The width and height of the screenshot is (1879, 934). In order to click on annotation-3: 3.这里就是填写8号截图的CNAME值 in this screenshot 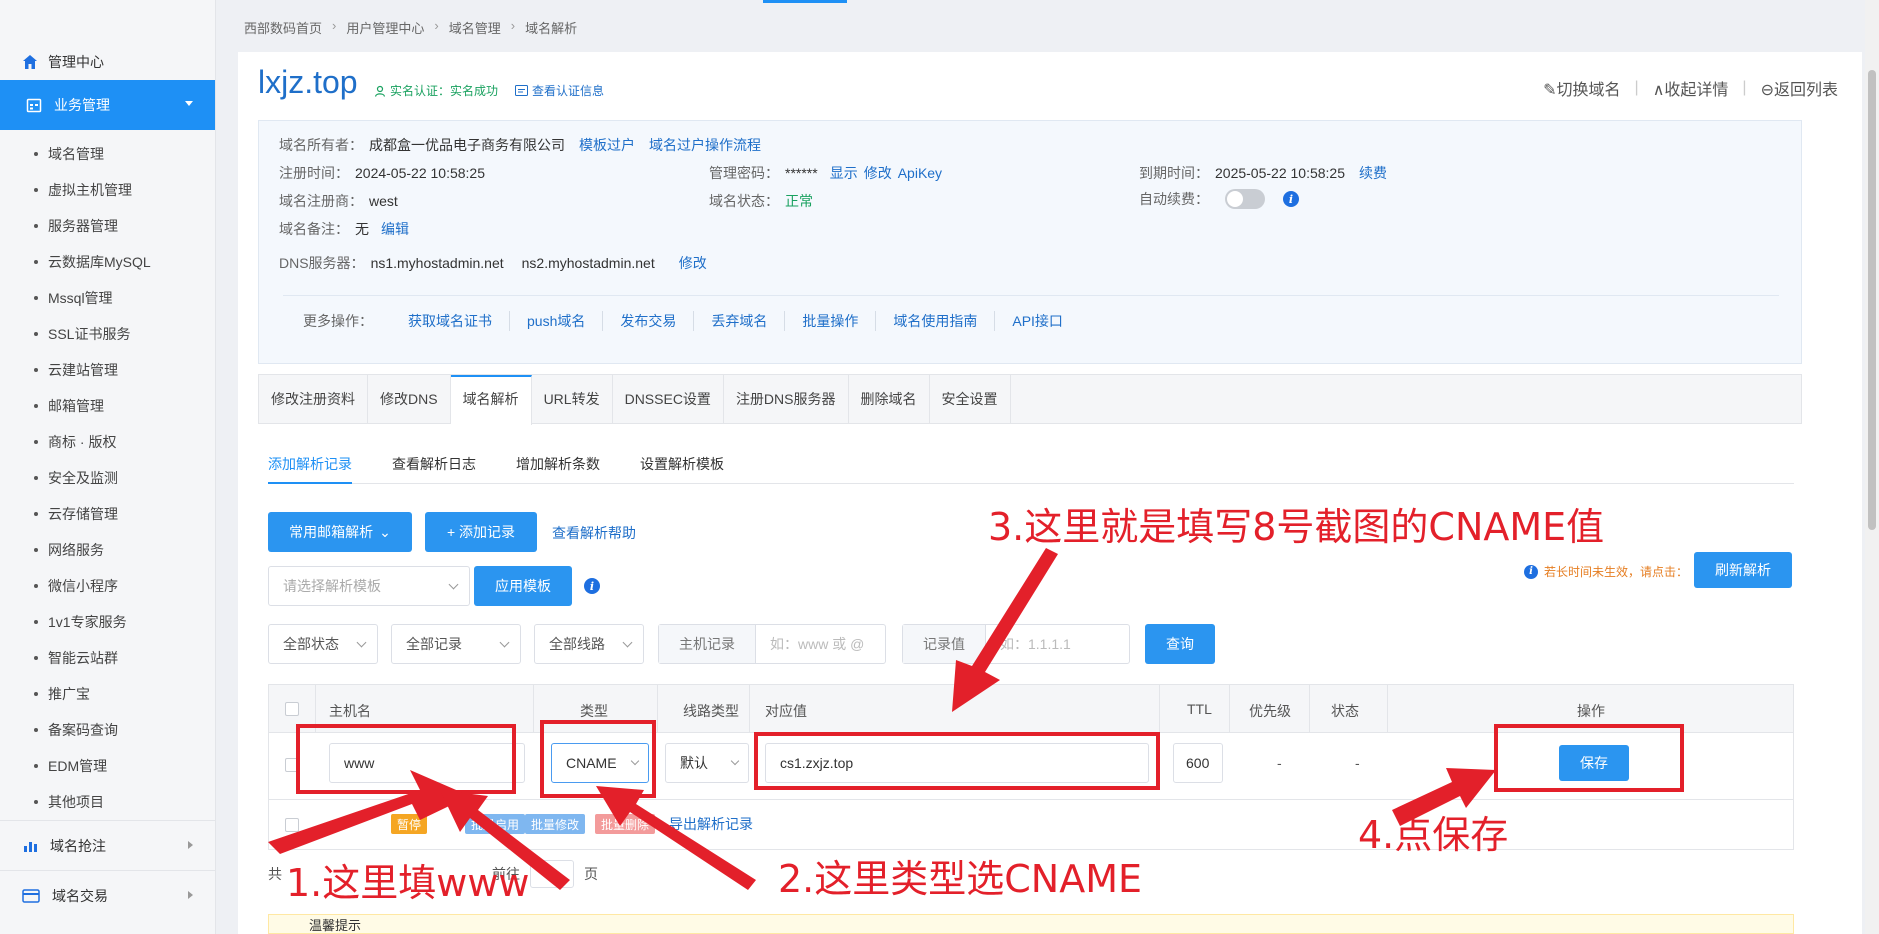, I will do `click(1296, 527)`.